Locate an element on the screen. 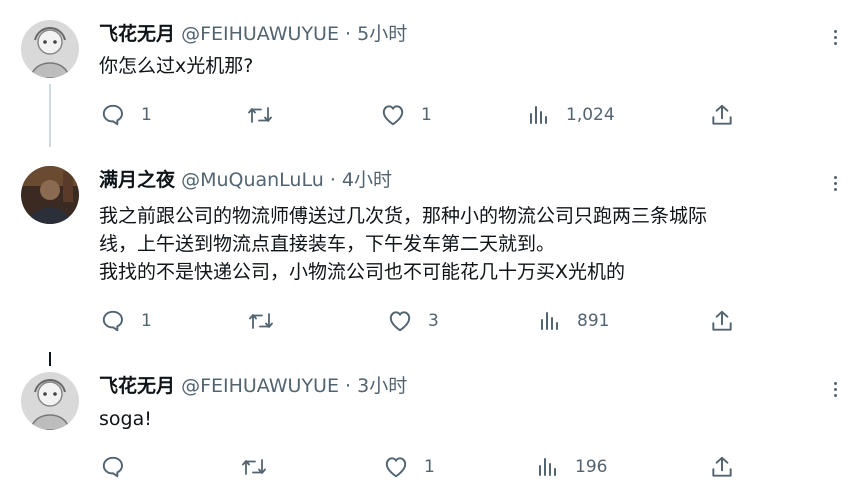 The height and width of the screenshot is (486, 852). like-count: 3 is located at coordinates (433, 321).